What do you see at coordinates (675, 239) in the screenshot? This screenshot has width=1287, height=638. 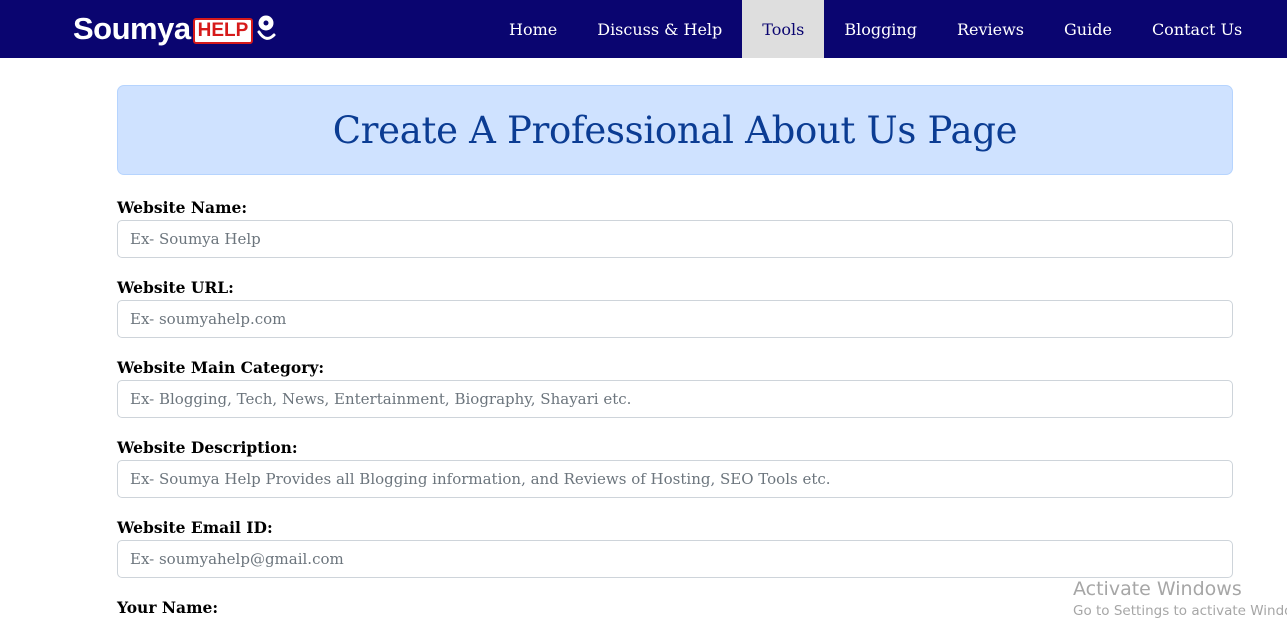 I see `website-name-input` at bounding box center [675, 239].